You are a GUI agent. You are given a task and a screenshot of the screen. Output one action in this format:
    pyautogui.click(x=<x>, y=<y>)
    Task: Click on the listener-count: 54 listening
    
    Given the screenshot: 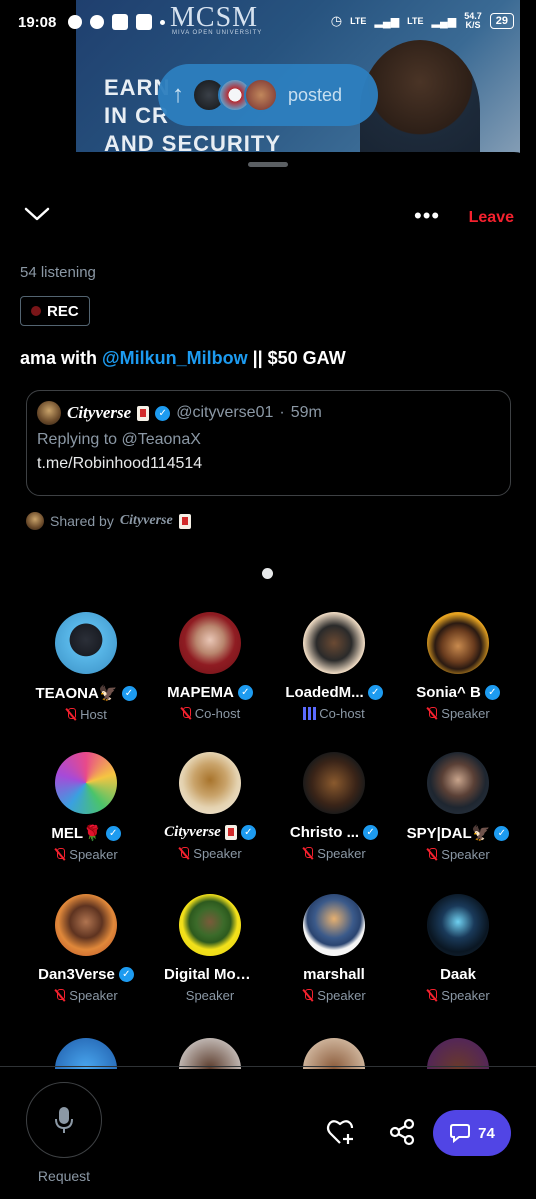 What is the action you would take?
    pyautogui.click(x=58, y=272)
    